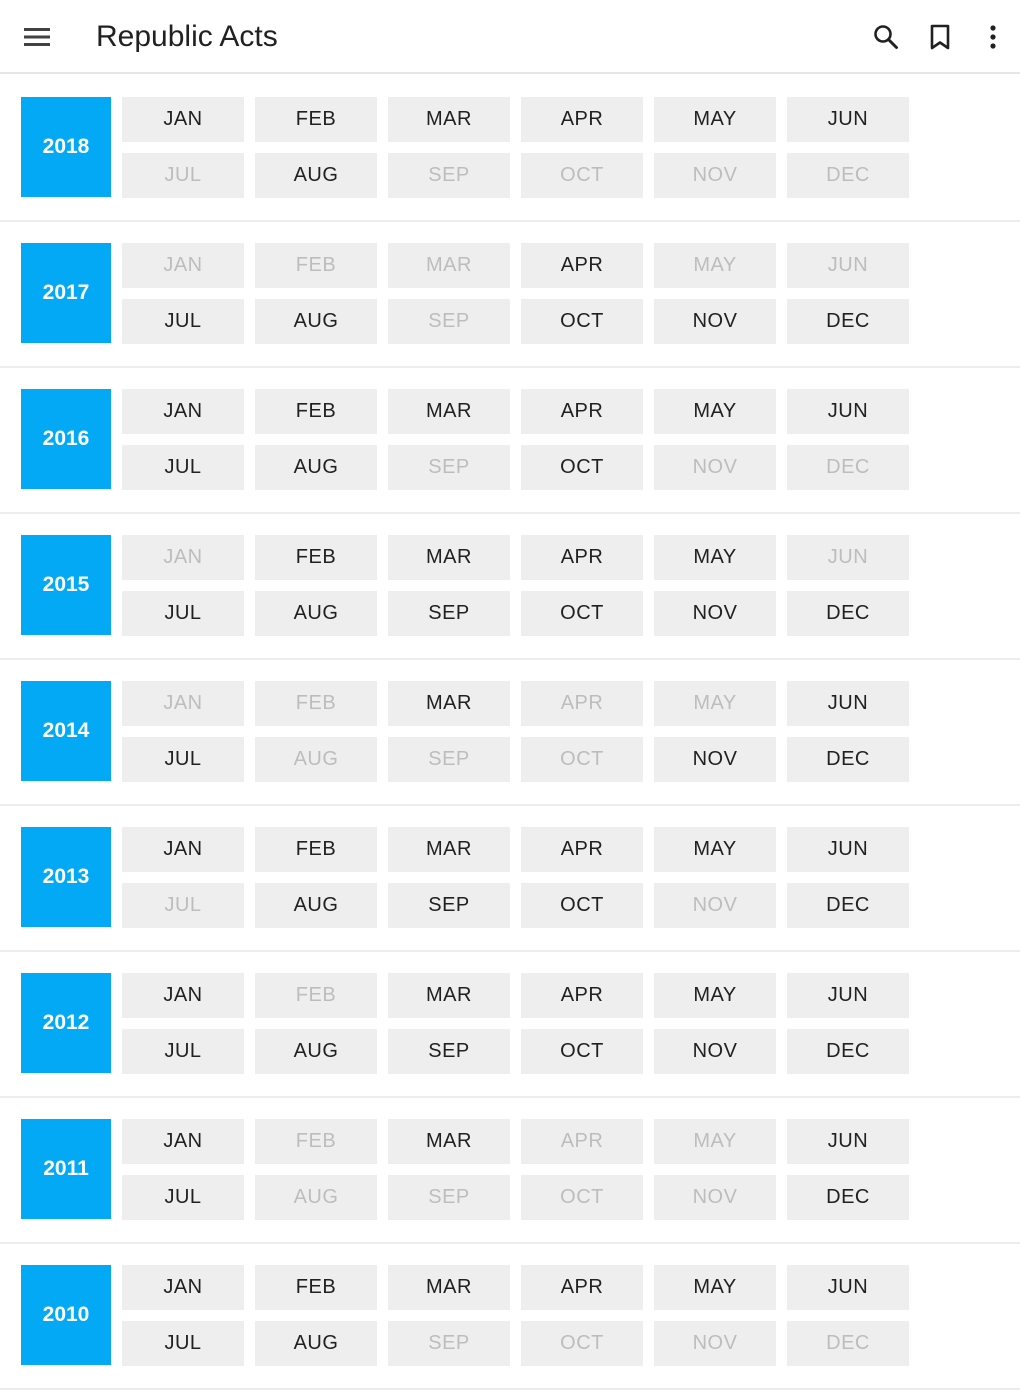 The height and width of the screenshot is (1390, 1020). Describe the element at coordinates (510, 441) in the screenshot. I see `year-row: 2016 JAN FEB MAR APR MAY JUN JUL AUG SEP OCT NOV DEC` at that location.